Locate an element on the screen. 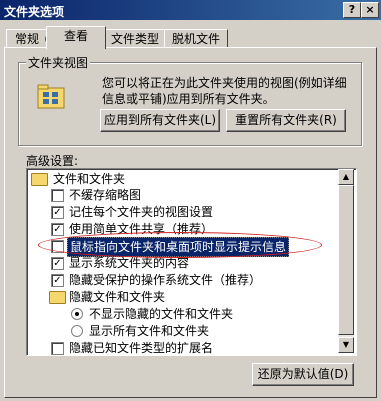  folder-view-description: 您可以将正在为此文件夹使用的视图(例如详细信息或平铺)应用到所有文件夹。 is located at coordinates (224, 91).